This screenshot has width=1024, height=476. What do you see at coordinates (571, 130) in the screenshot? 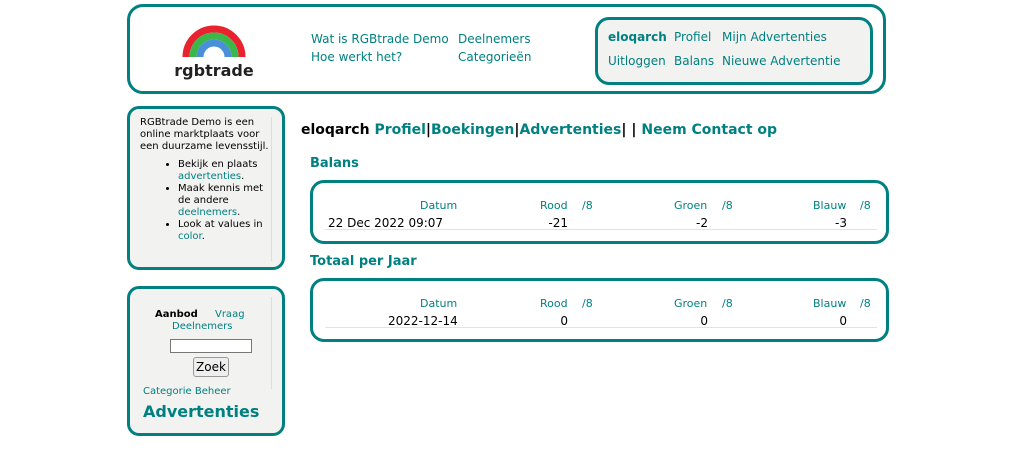
I see `title-link-advertenties: Advertenties` at bounding box center [571, 130].